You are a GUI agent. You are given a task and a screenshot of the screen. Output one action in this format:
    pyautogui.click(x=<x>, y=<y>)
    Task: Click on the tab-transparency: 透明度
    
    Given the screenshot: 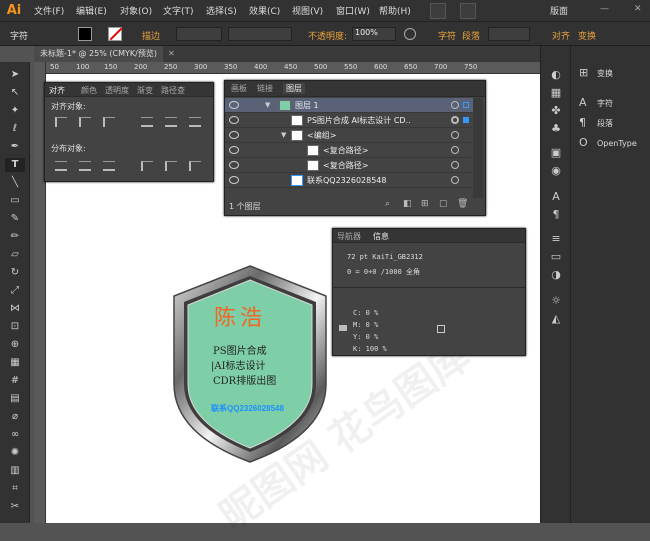 What is the action you would take?
    pyautogui.click(x=117, y=90)
    